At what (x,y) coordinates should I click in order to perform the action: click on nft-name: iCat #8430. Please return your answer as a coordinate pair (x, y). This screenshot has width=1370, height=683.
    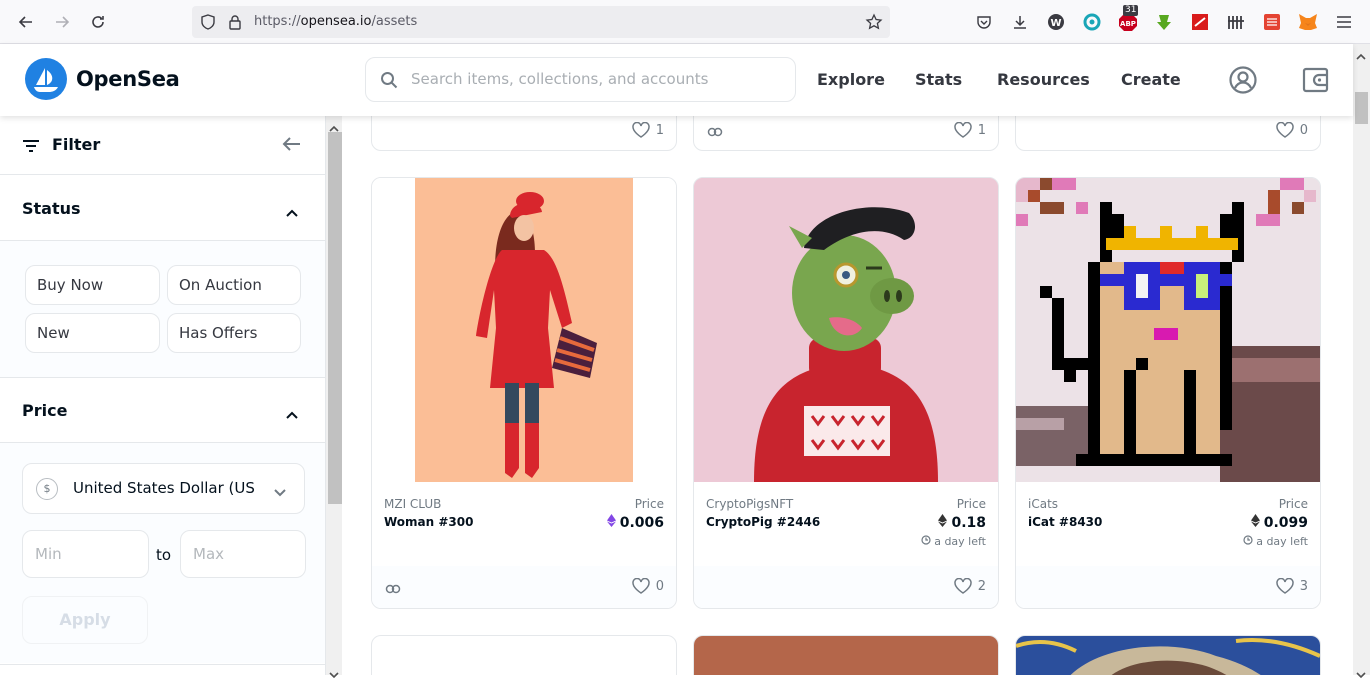
    Looking at the image, I should click on (1065, 522).